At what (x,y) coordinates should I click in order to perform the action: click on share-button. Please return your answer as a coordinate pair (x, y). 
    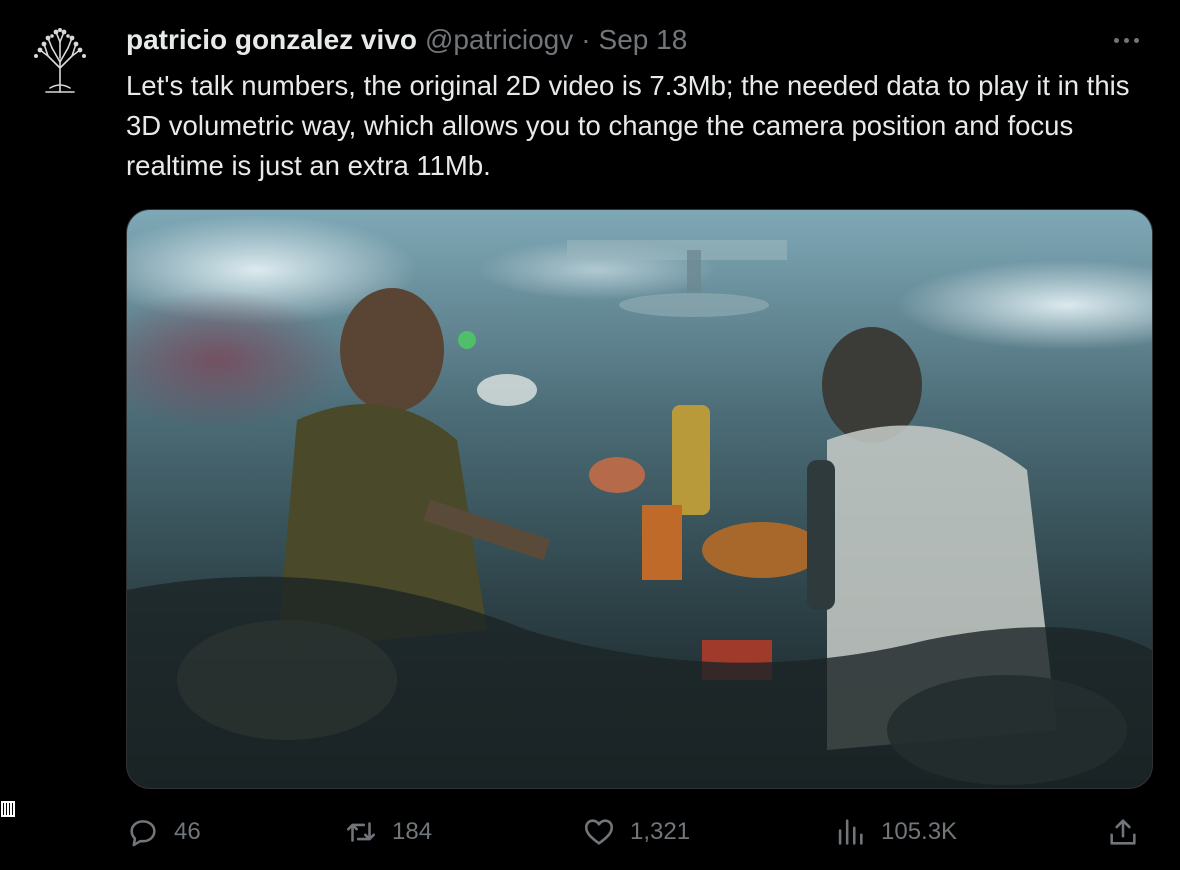
    Looking at the image, I should click on (1123, 832).